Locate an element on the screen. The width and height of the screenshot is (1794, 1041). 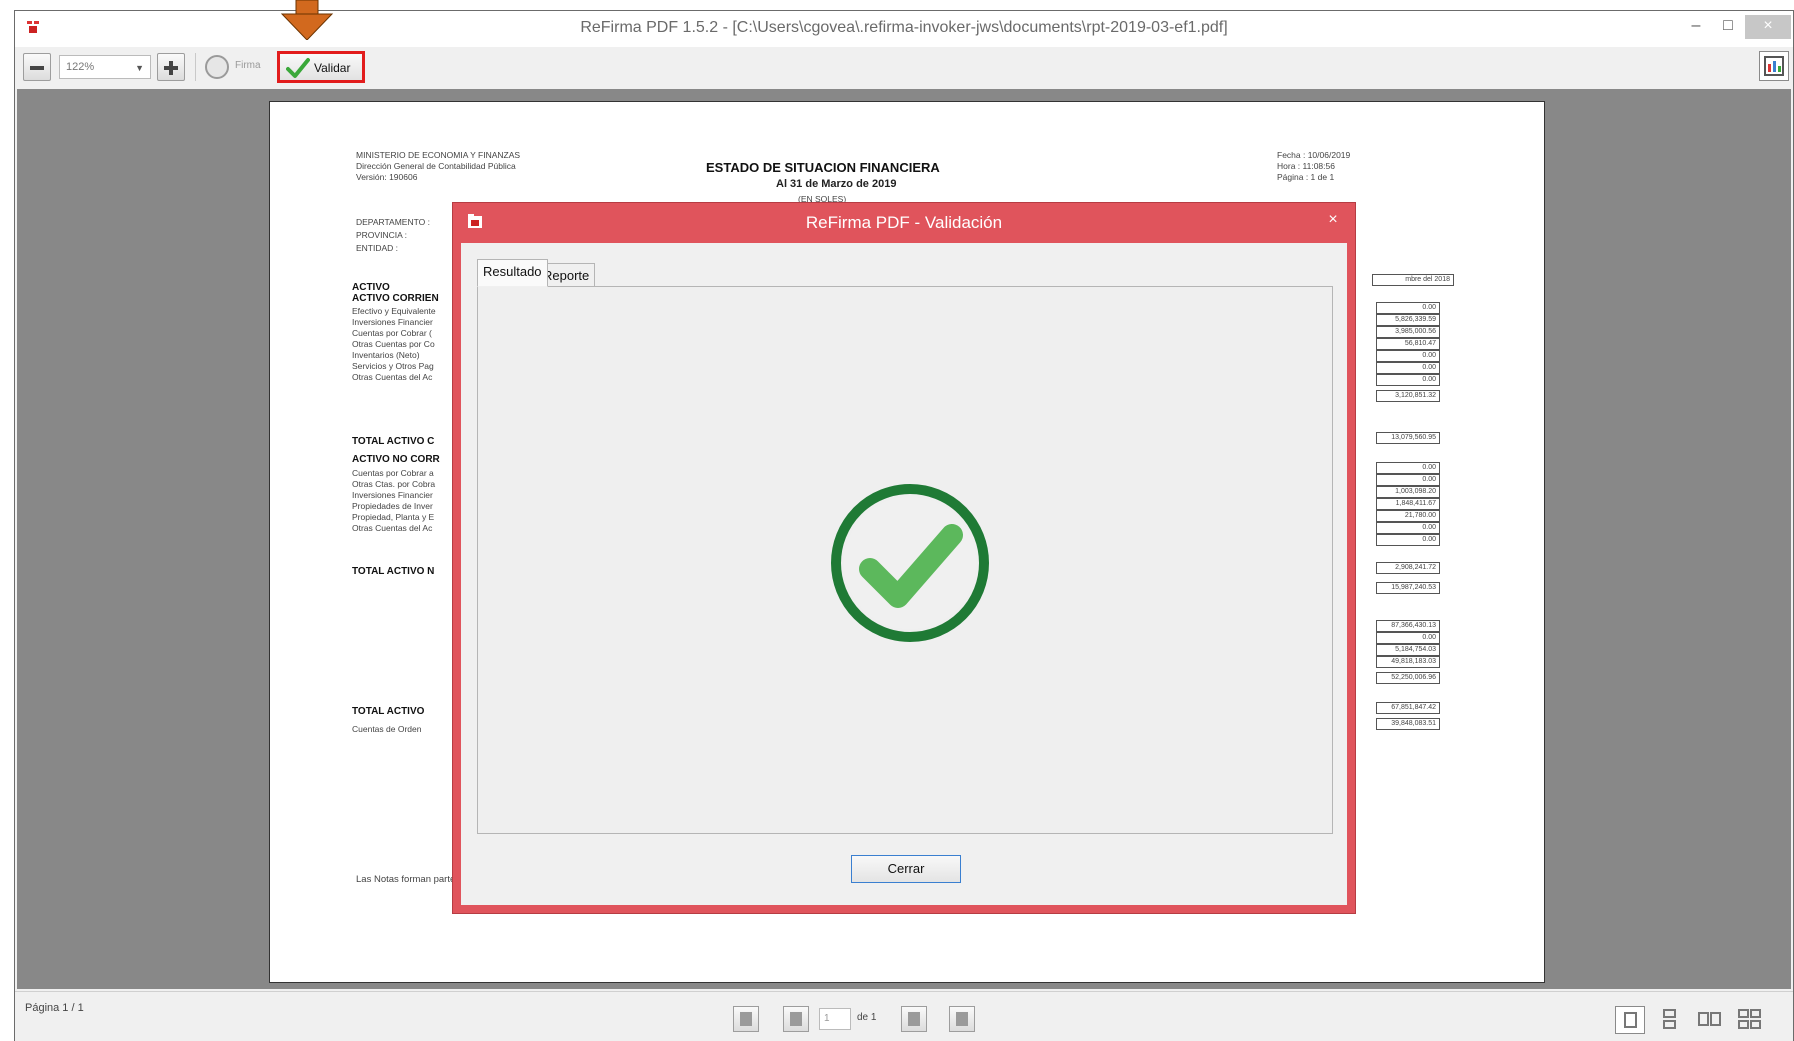
validar-button: Validar is located at coordinates (321, 67).